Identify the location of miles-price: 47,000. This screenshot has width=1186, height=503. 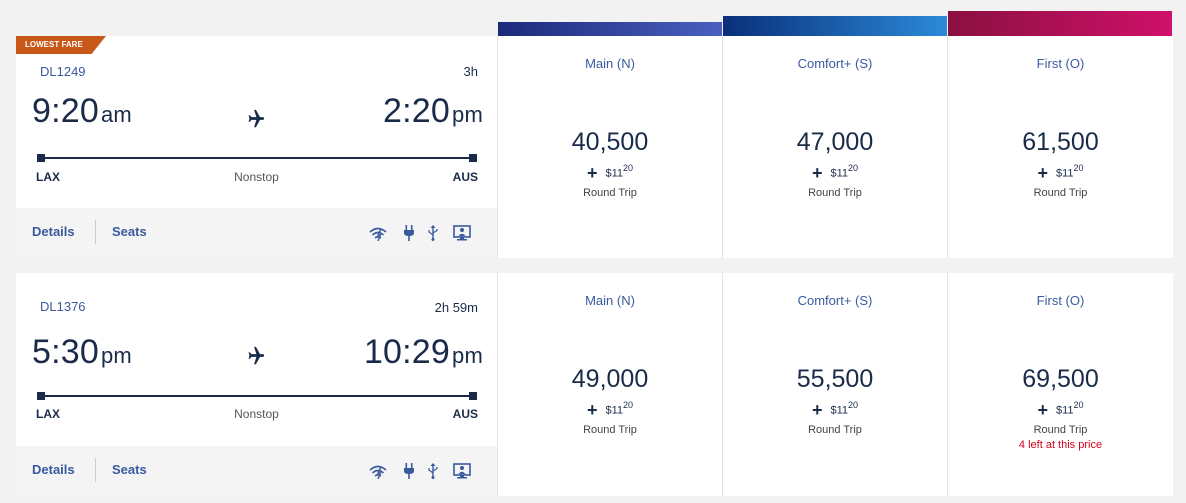
(835, 142).